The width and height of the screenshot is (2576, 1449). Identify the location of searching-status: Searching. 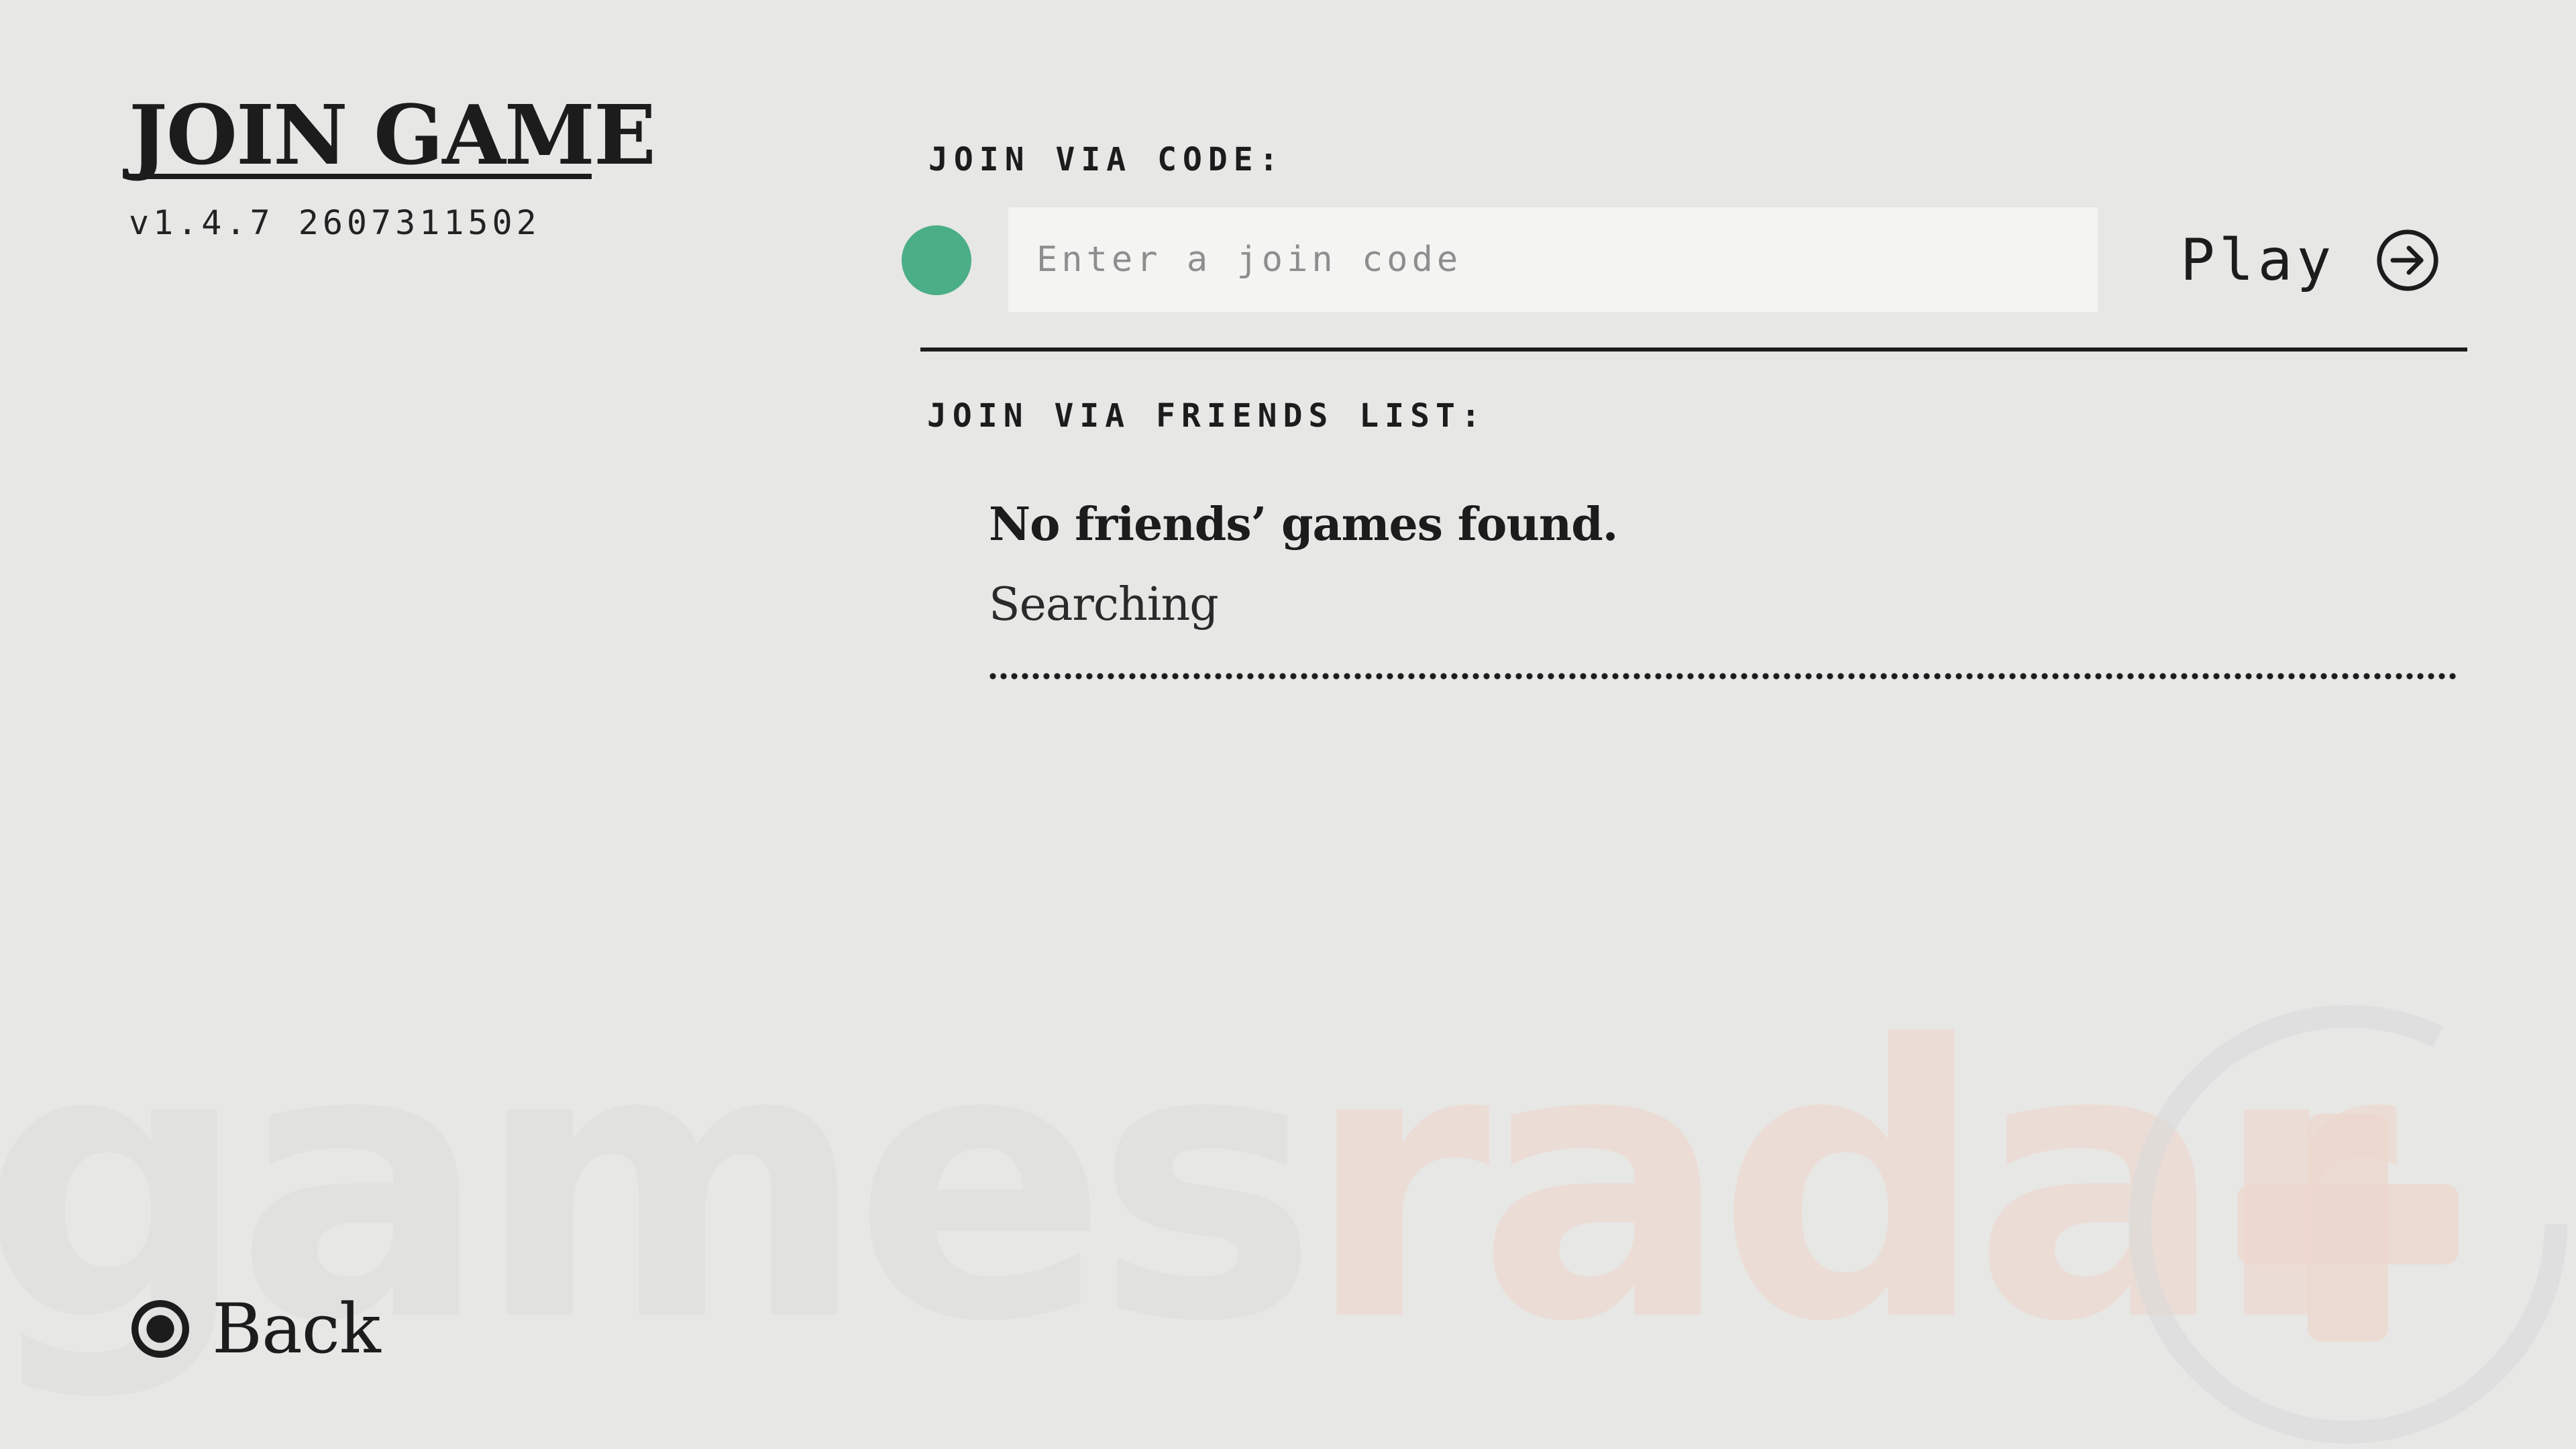
(1104, 604).